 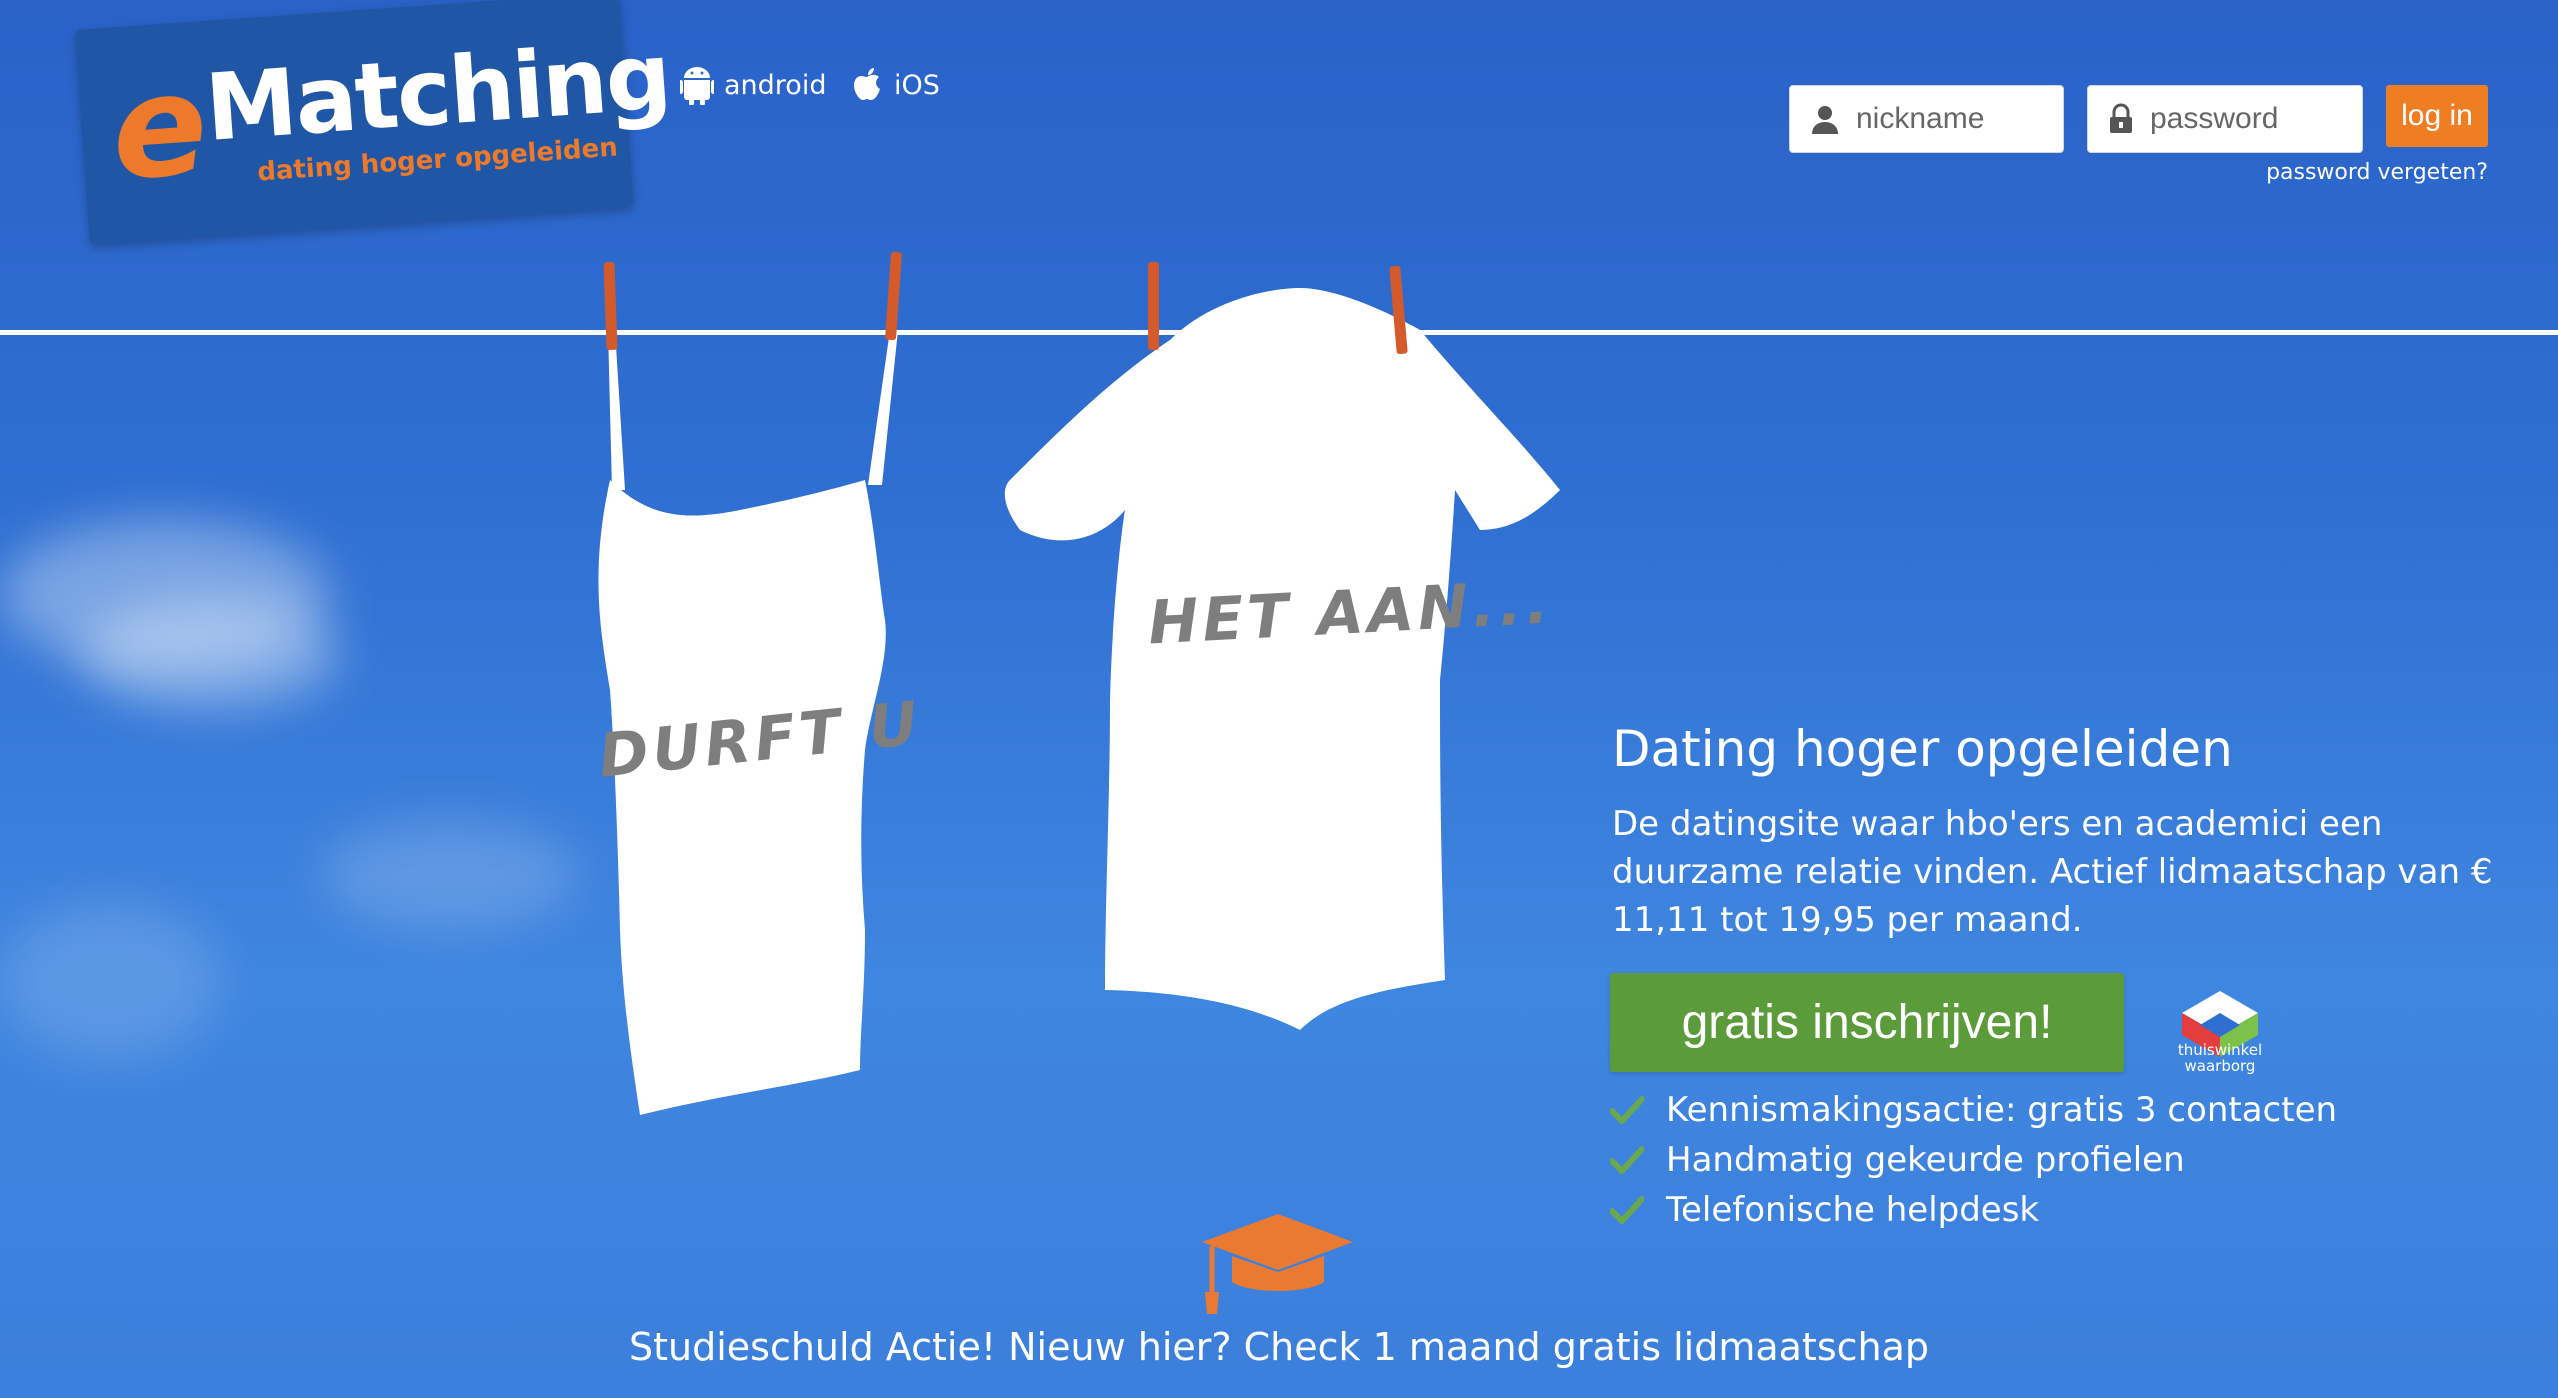 I want to click on list-item: Kennismakingsactie: gratis 3 contacten, so click(x=1973, y=1110).